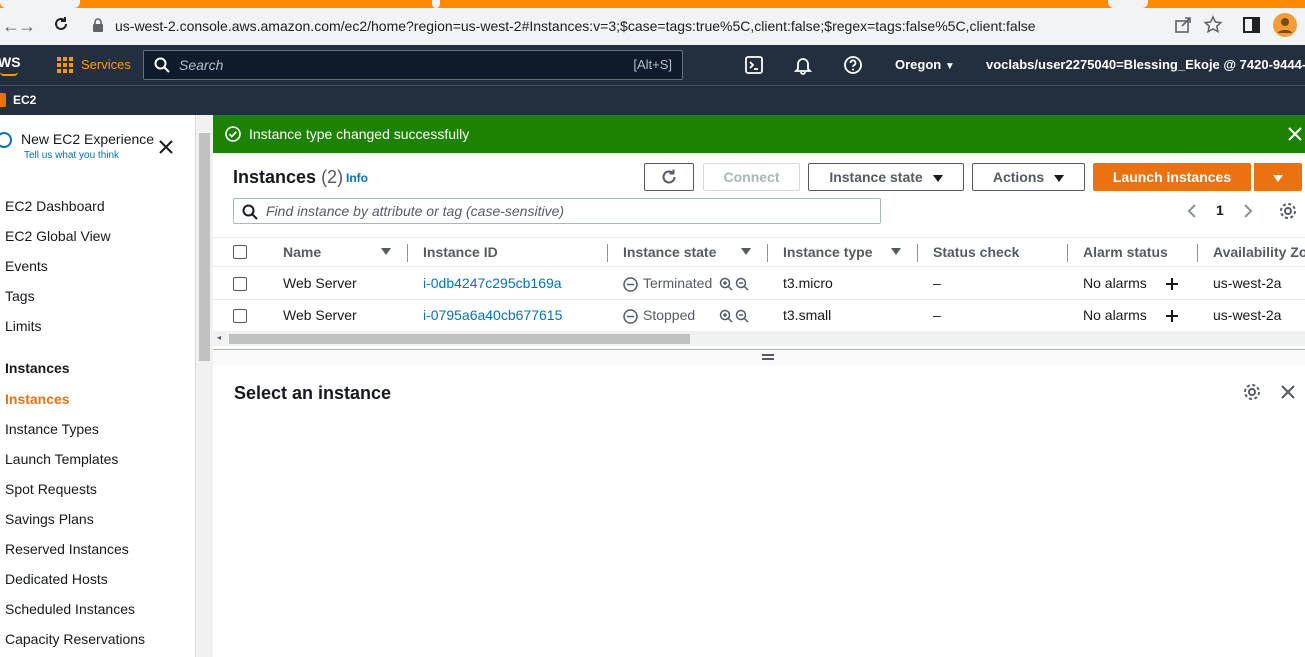 Image resolution: width=1305 pixels, height=657 pixels. I want to click on sidebar-item-scheduled-instances: Scheduled Instances, so click(70, 609).